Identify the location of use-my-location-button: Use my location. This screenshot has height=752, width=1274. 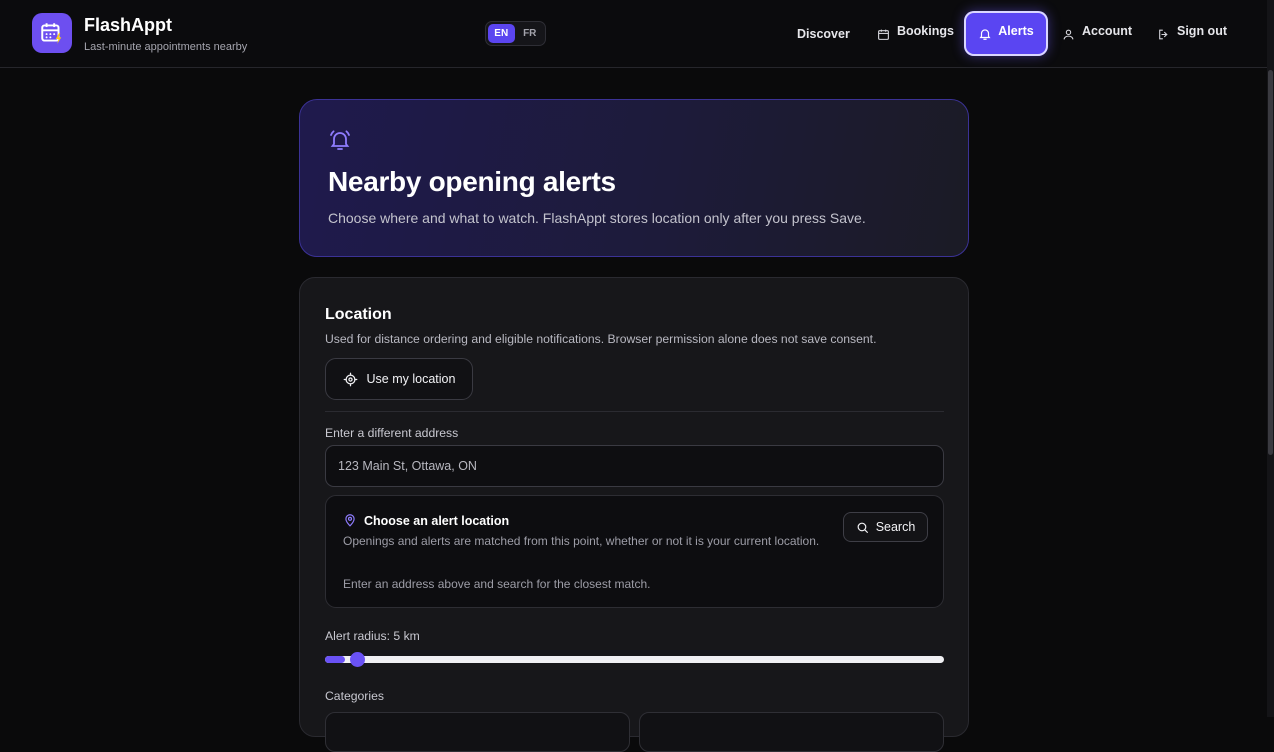
(399, 379).